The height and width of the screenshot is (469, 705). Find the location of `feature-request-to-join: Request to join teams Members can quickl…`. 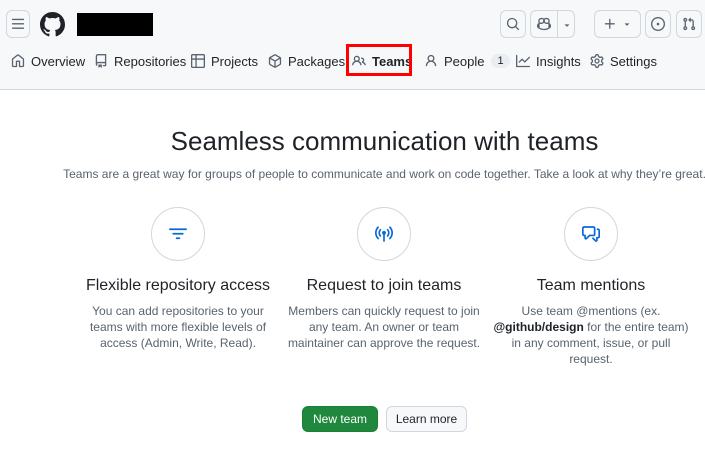

feature-request-to-join: Request to join teams Members can quickl… is located at coordinates (384, 279).